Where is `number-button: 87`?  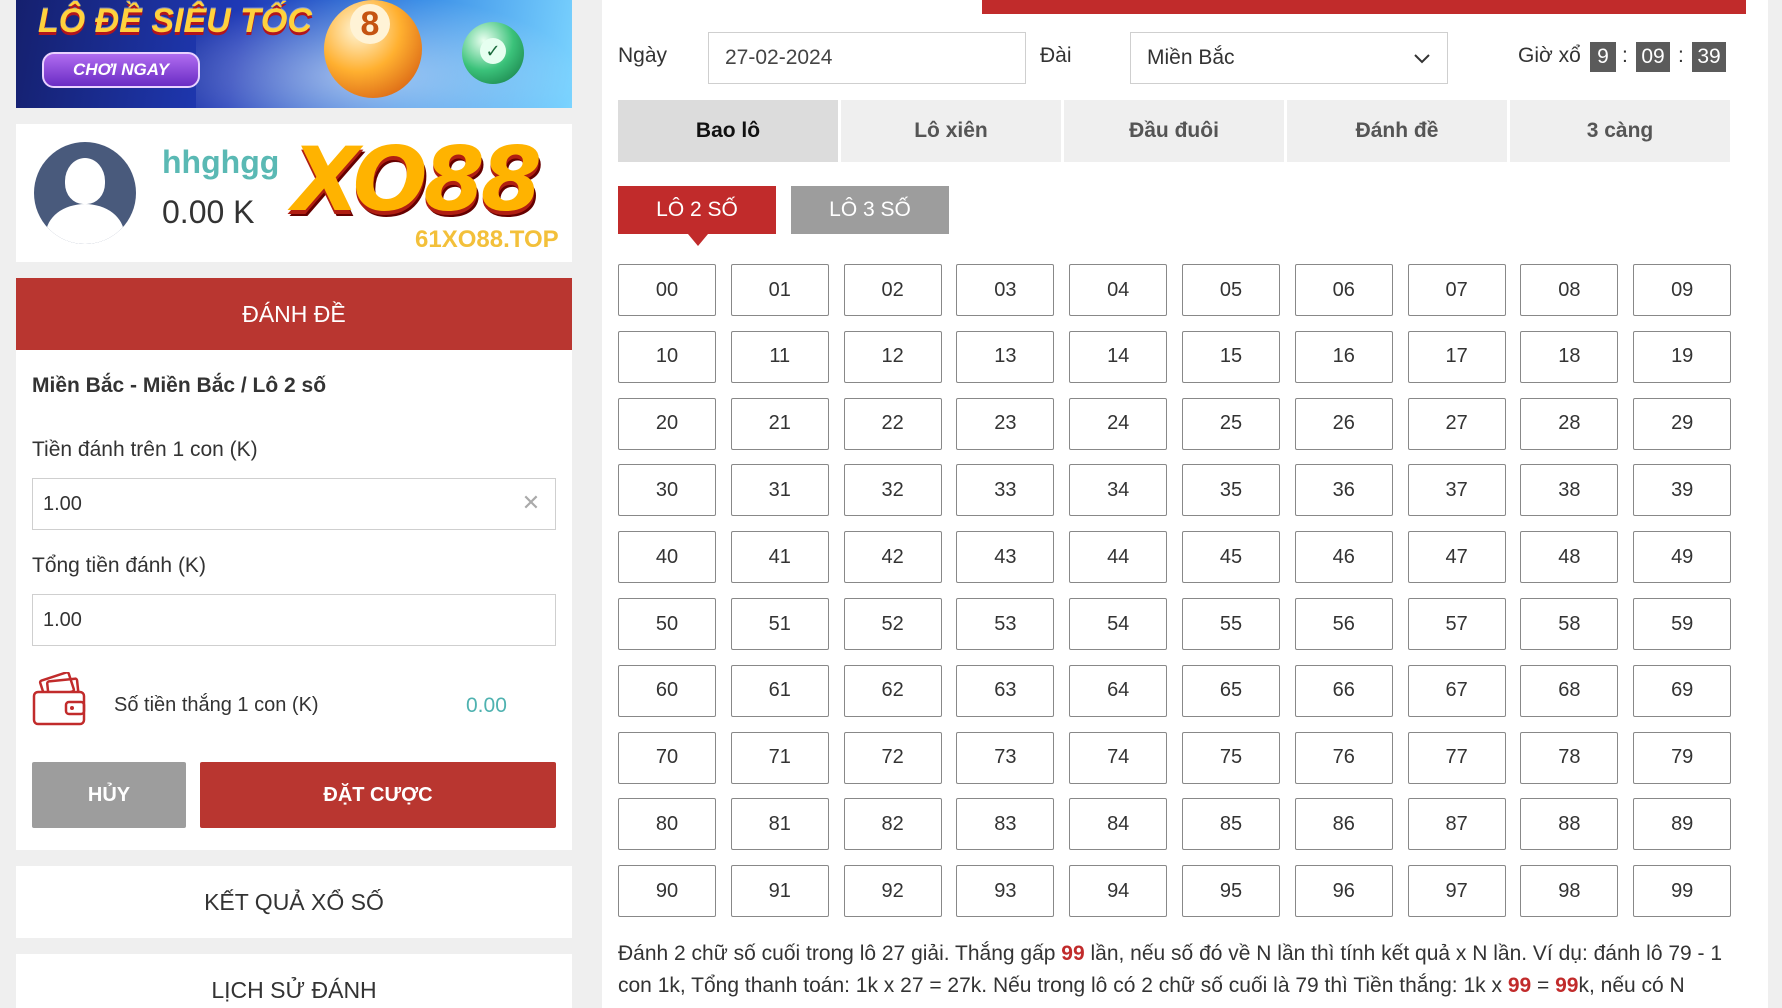
number-button: 87 is located at coordinates (1456, 824).